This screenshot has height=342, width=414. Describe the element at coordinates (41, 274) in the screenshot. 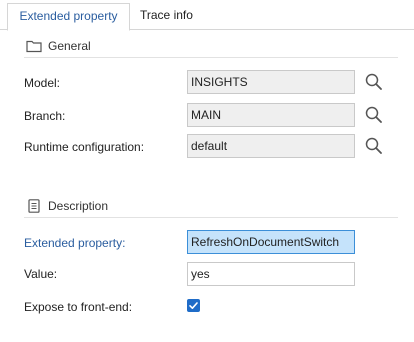

I see `value-label: Value:` at that location.